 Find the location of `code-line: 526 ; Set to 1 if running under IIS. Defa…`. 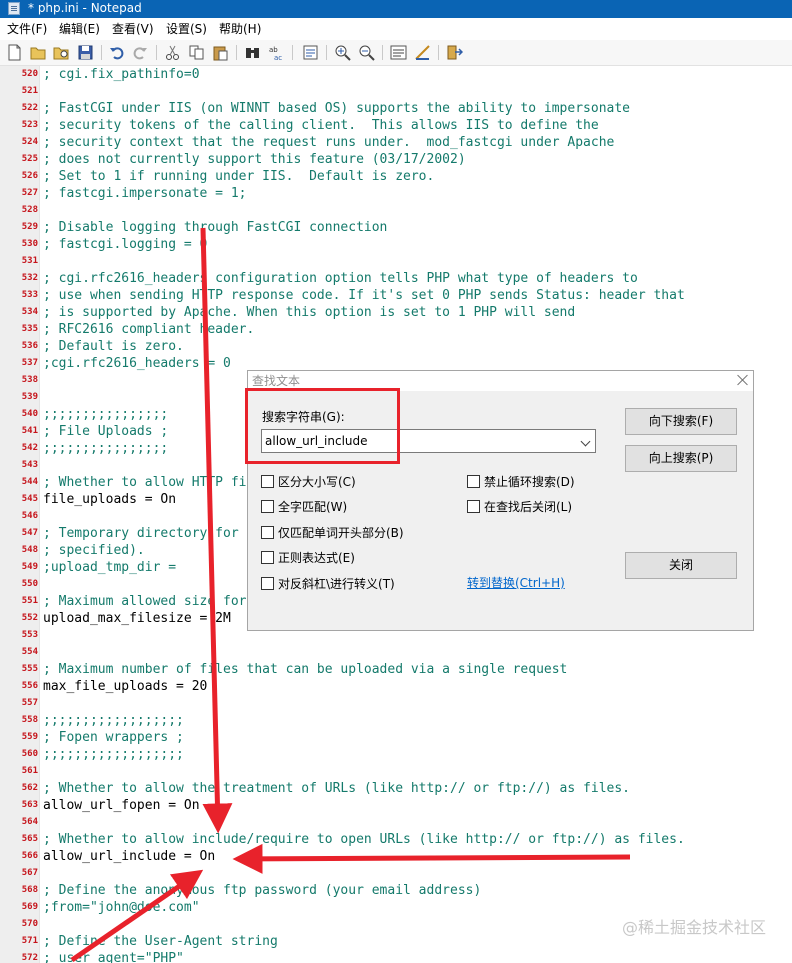

code-line: 526 ; Set to 1 if running under IIS. Defa… is located at coordinates (396, 176).